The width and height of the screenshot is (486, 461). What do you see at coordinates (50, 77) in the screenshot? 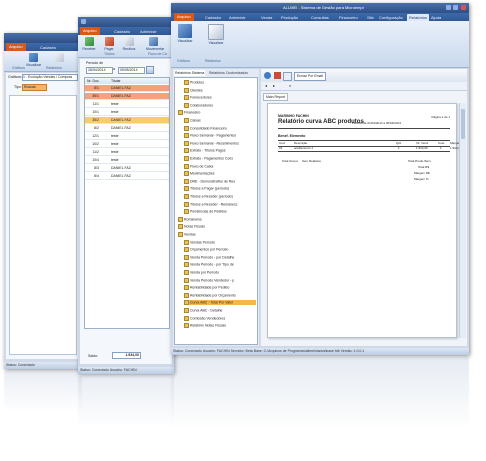
I see `grafico-select: 1 - Evolução Vendas / Compras` at bounding box center [50, 77].